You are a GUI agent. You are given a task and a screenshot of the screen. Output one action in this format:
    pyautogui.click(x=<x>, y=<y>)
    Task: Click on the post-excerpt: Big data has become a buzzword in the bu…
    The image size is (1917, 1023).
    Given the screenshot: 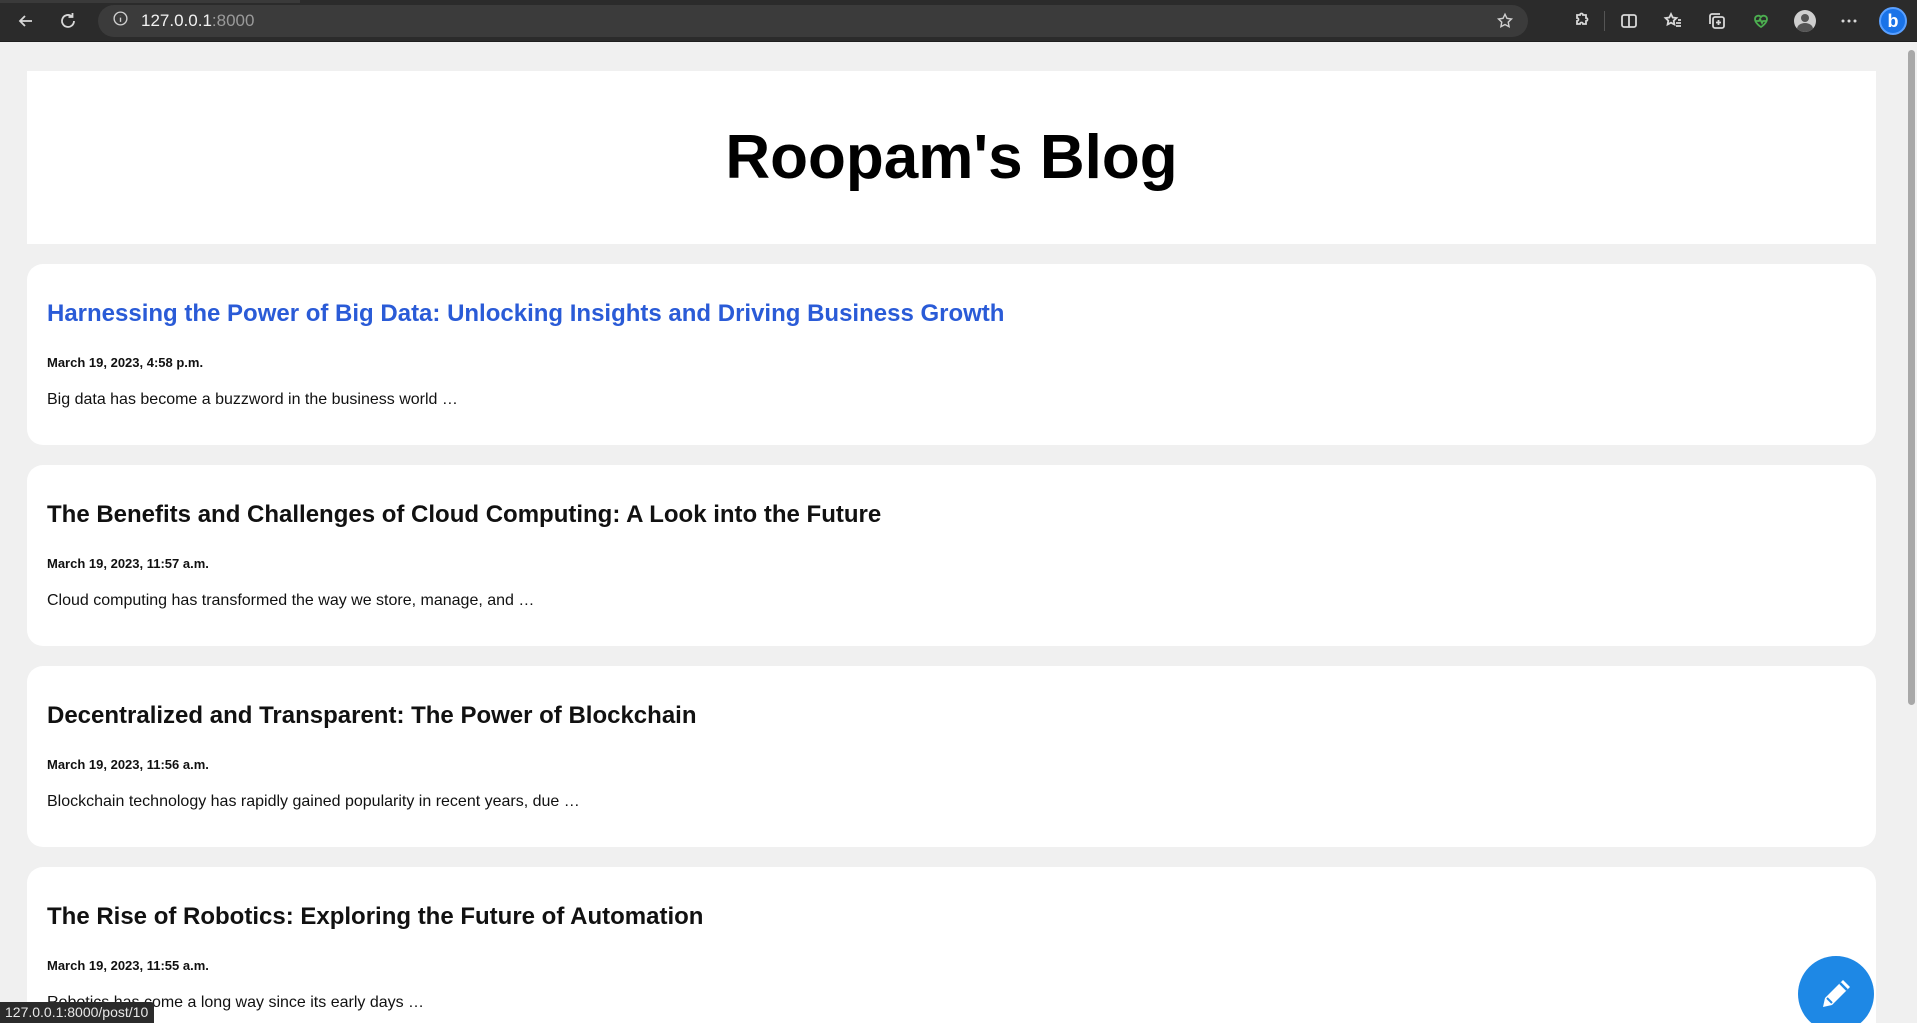 What is the action you would take?
    pyautogui.click(x=252, y=399)
    